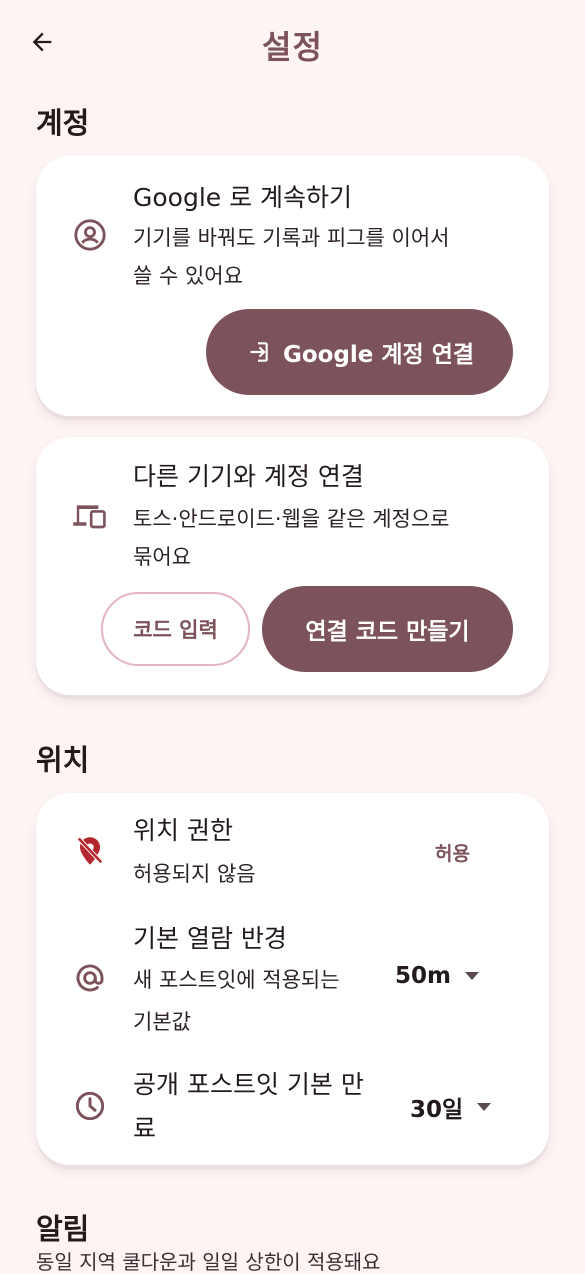 This screenshot has height=1274, width=585. What do you see at coordinates (188, 276) in the screenshot?
I see `google-continue-desc-line2: 쓸 수 있어요` at bounding box center [188, 276].